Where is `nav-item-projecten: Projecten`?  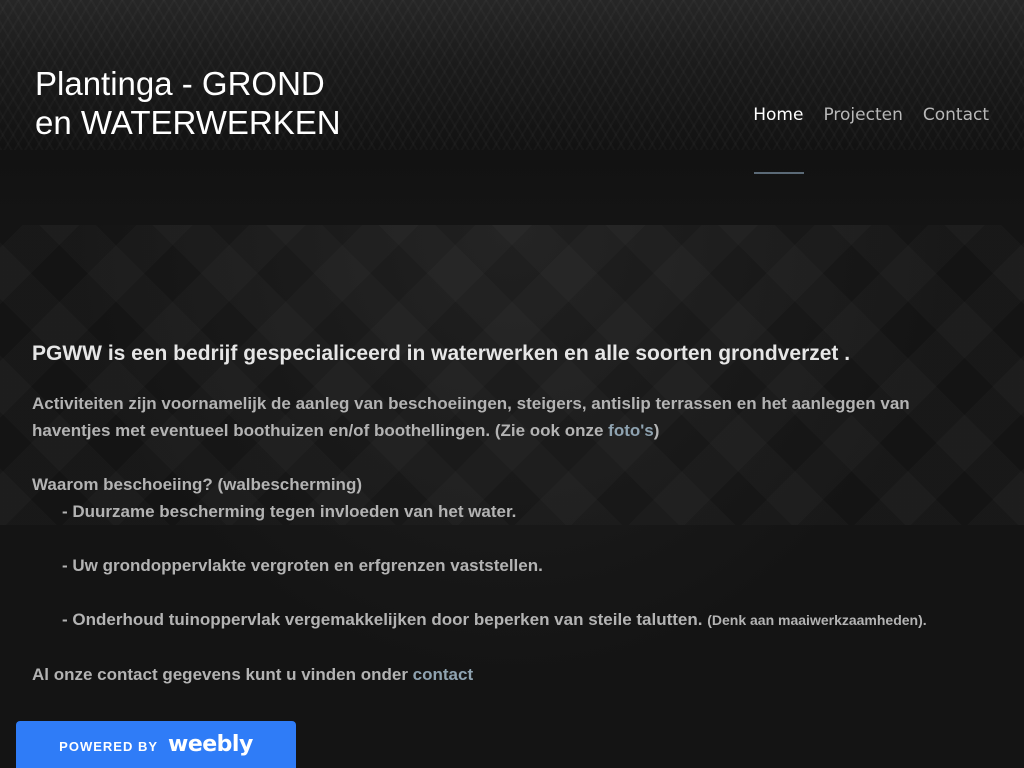
nav-item-projecten: Projecten is located at coordinates (862, 115).